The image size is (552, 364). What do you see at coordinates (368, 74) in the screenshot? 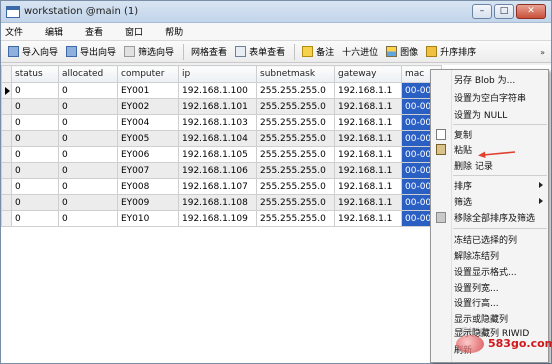
I see `column-header-gateway: gateway` at bounding box center [368, 74].